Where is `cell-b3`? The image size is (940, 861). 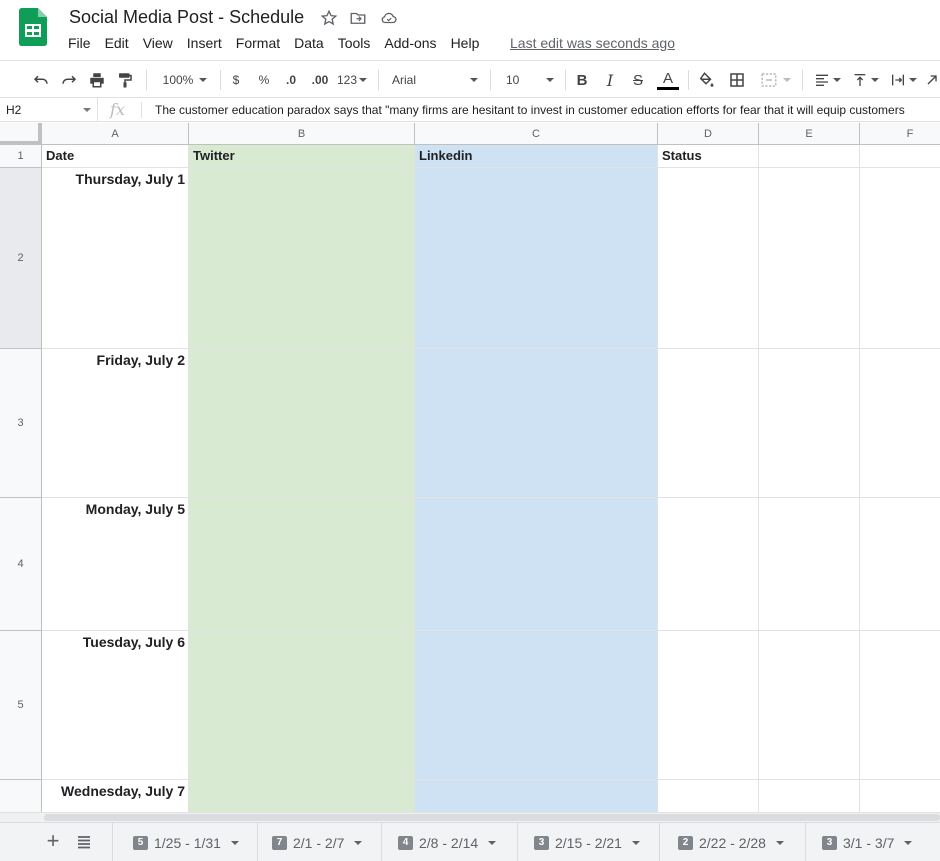
cell-b3 is located at coordinates (302, 423).